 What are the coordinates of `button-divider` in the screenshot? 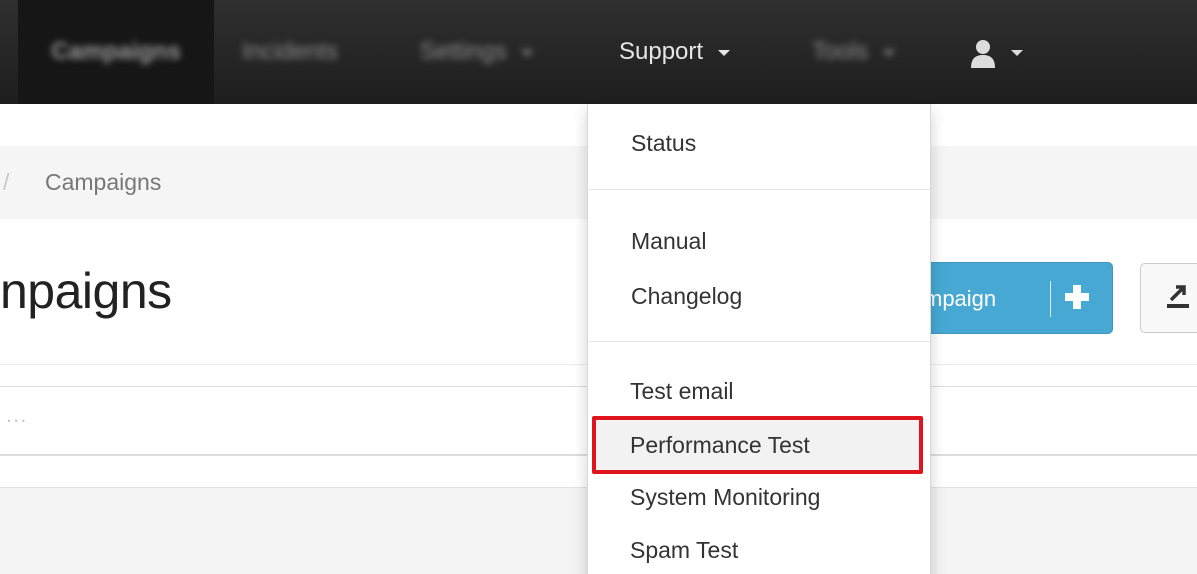 It's located at (1050, 299).